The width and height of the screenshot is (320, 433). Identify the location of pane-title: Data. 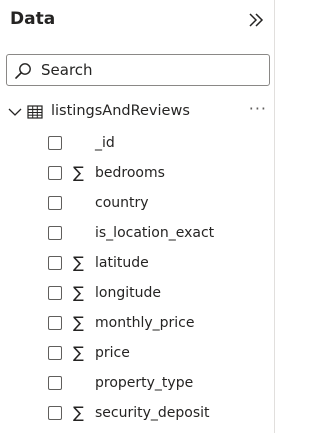
(33, 19).